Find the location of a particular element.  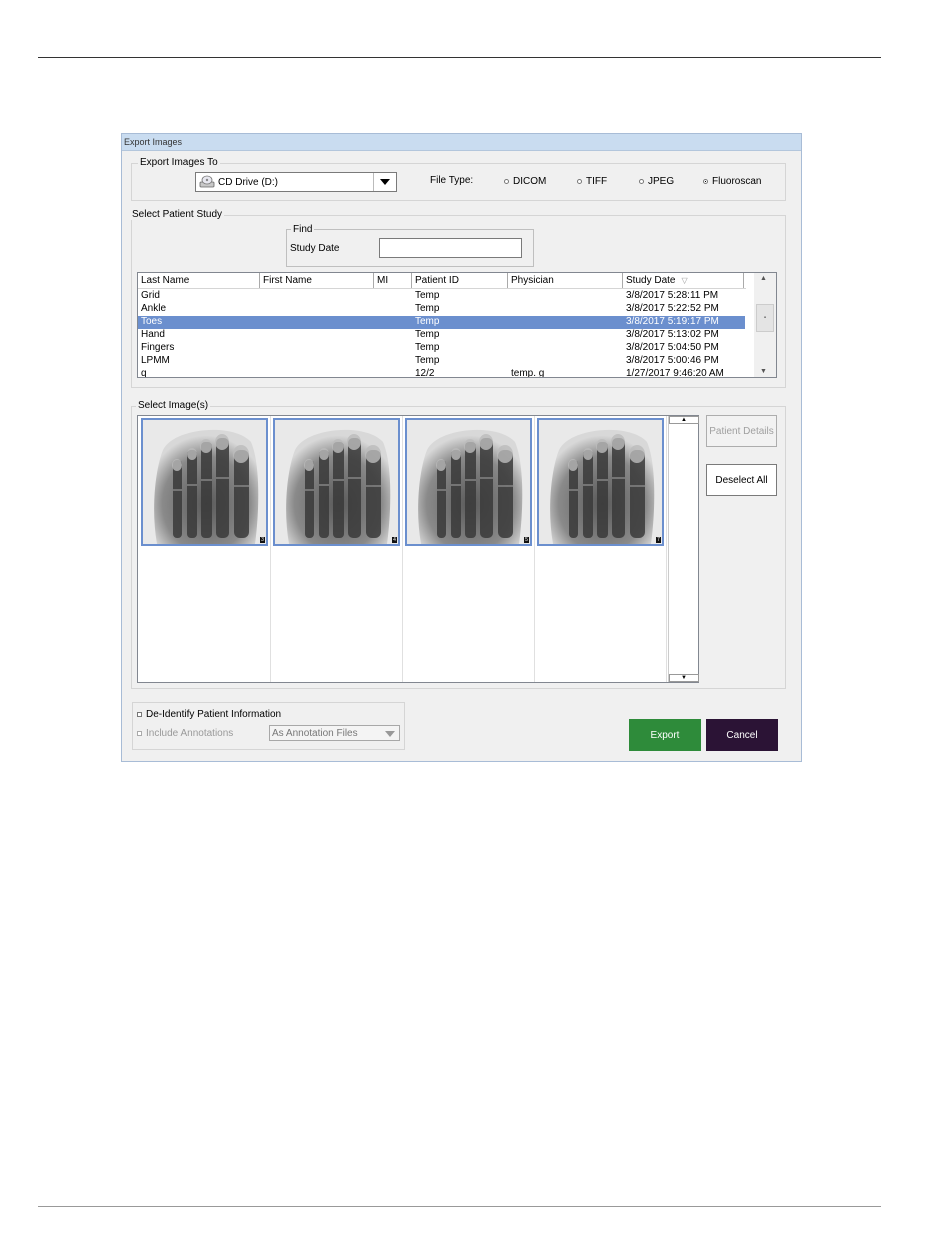

table-cell-last: Ankle is located at coordinates (154, 308).